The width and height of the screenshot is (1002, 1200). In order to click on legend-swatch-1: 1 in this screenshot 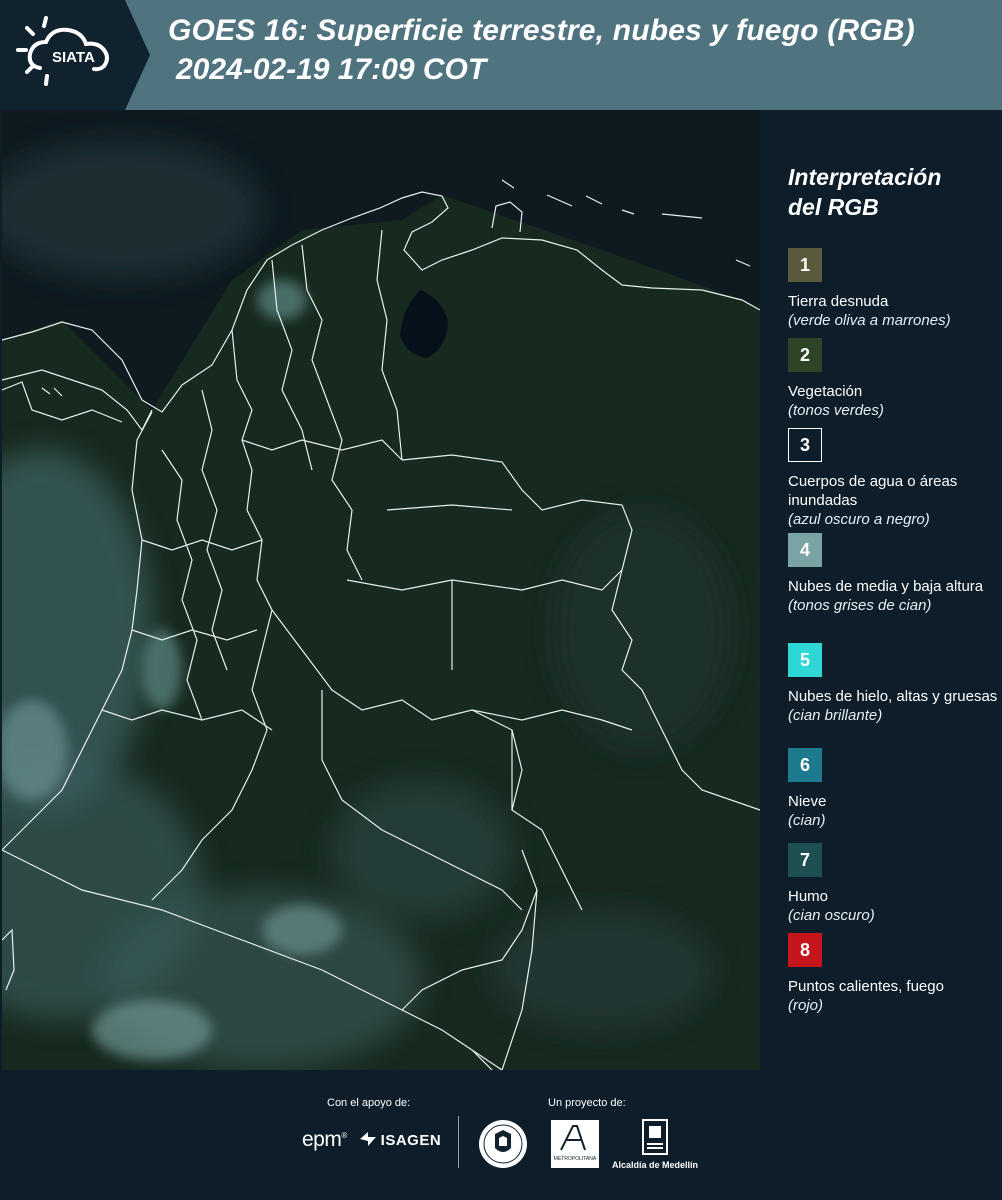, I will do `click(805, 265)`.